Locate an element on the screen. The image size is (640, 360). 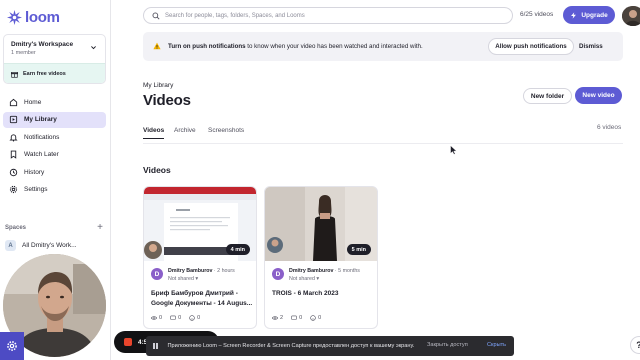
video-duration: 5 min is located at coordinates (358, 249).